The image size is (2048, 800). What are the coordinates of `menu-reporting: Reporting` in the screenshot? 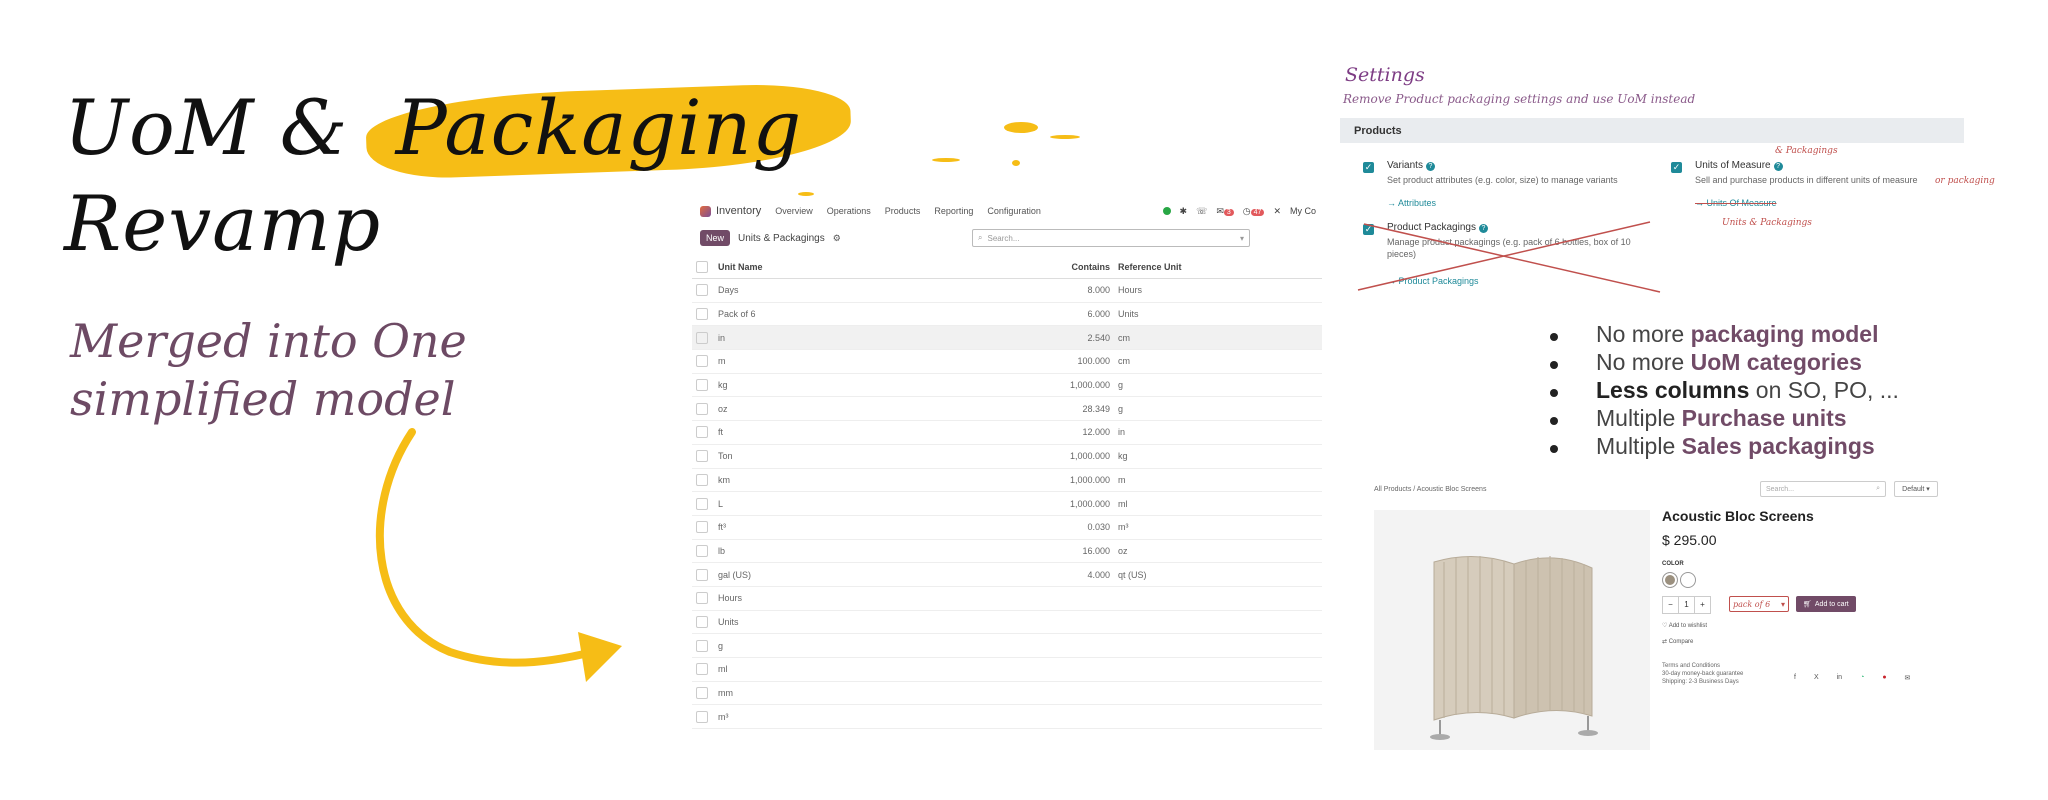 It's located at (953, 211).